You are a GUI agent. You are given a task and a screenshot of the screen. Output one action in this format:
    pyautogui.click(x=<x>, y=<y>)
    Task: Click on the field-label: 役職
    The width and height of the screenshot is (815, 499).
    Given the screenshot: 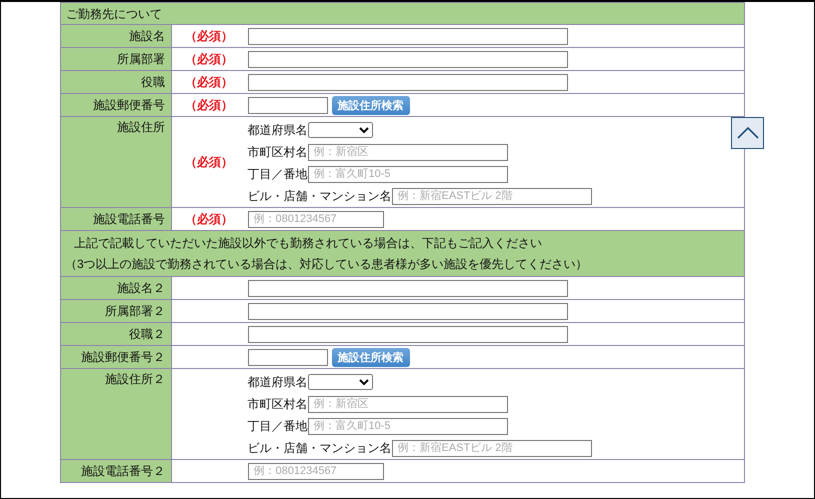 What is the action you would take?
    pyautogui.click(x=116, y=82)
    